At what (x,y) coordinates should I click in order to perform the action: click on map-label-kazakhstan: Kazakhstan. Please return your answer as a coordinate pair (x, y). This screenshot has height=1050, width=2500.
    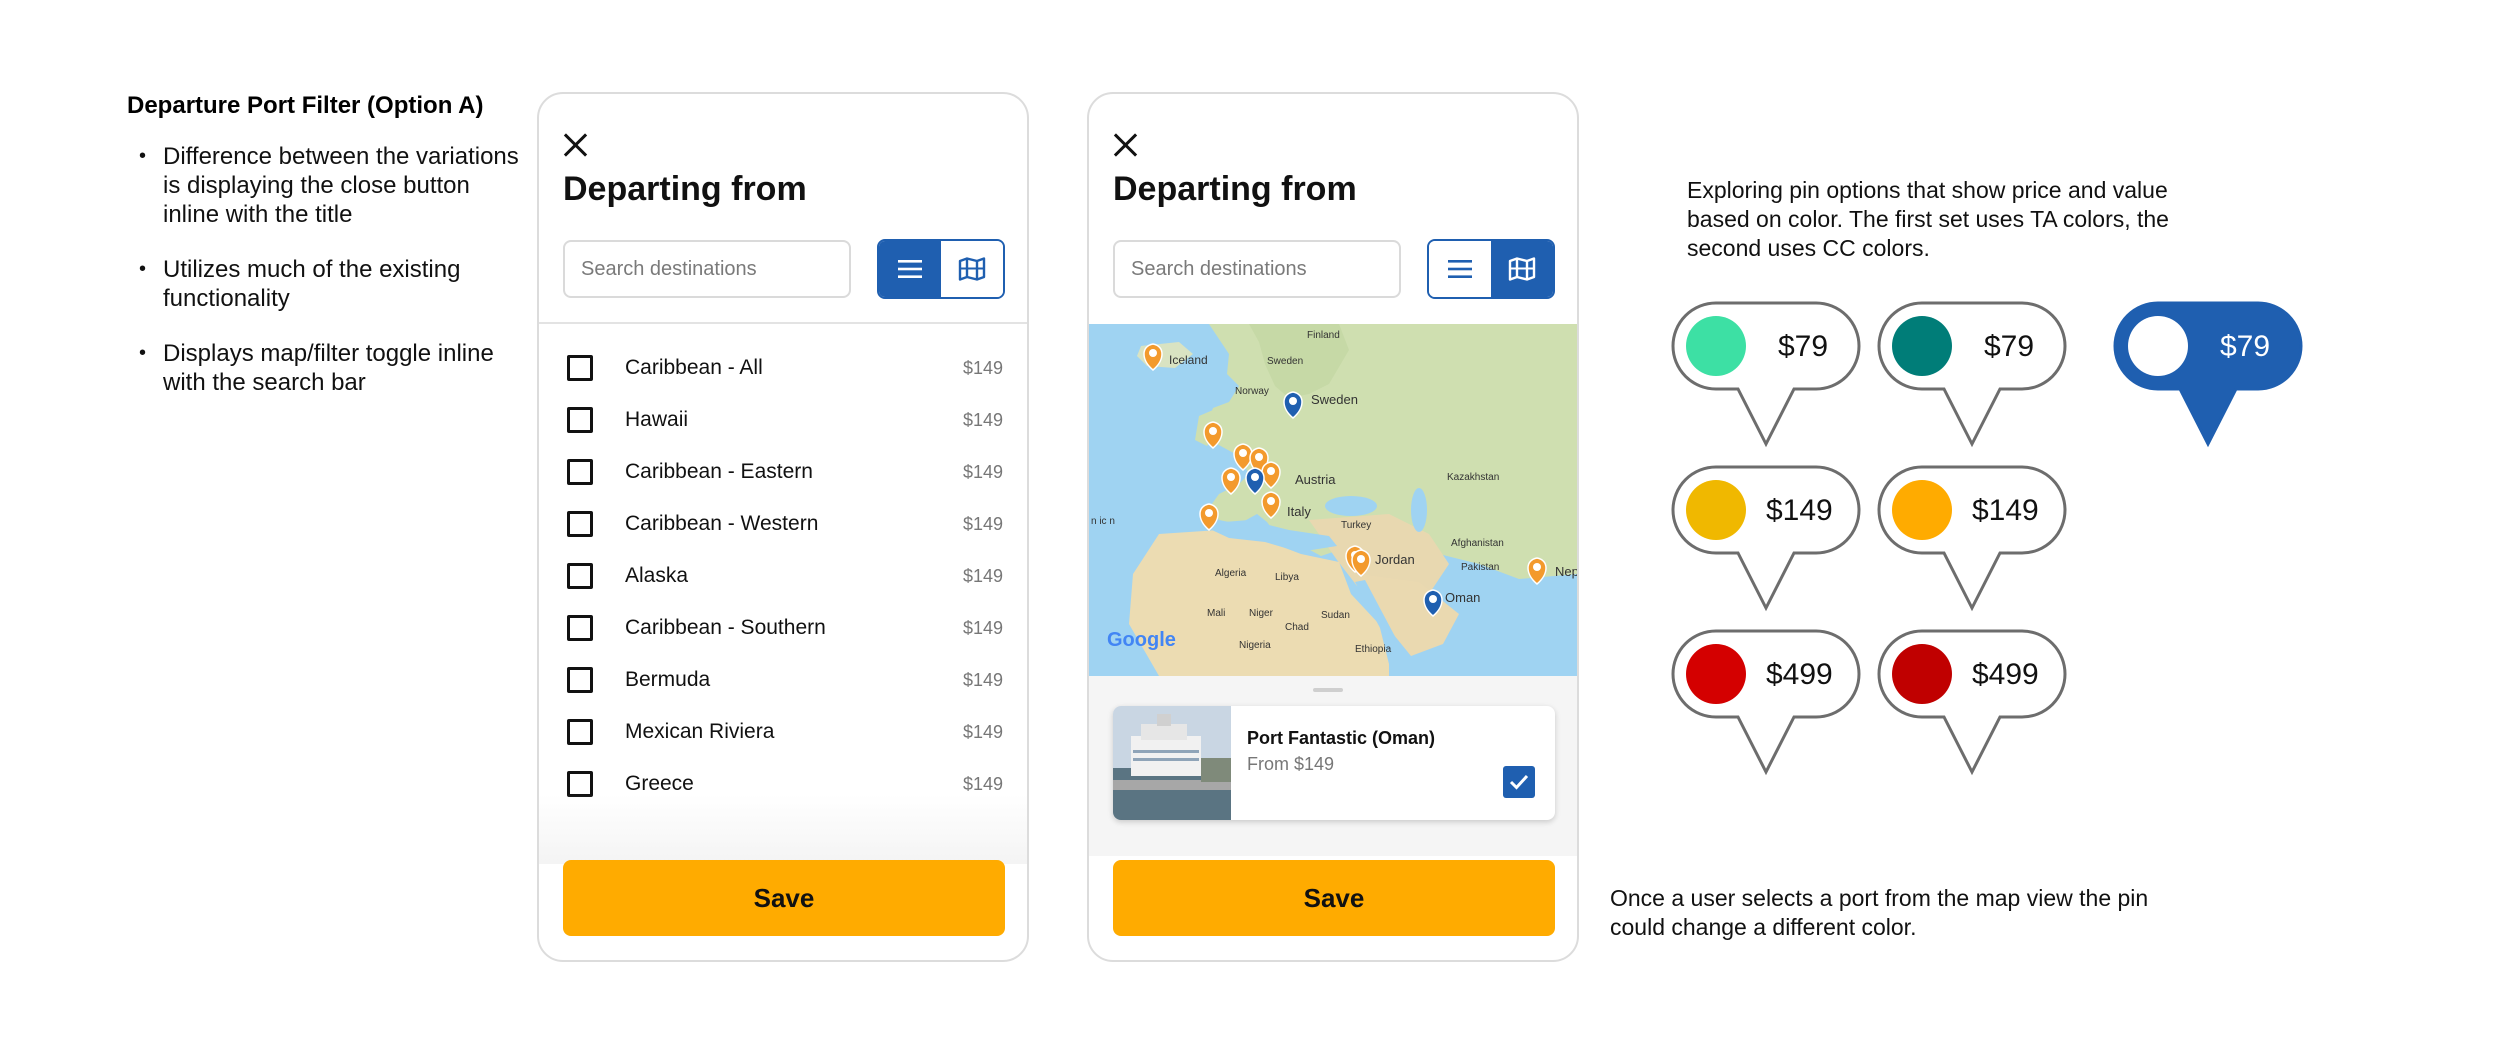
    Looking at the image, I should click on (1473, 477).